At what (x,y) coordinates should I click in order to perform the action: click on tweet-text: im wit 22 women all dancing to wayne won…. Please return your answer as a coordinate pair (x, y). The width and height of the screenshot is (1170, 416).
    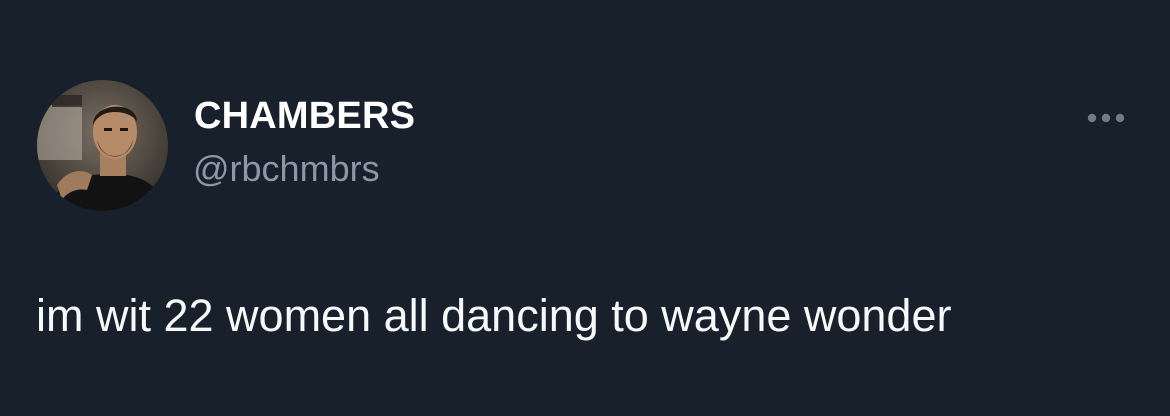
    Looking at the image, I should click on (494, 315).